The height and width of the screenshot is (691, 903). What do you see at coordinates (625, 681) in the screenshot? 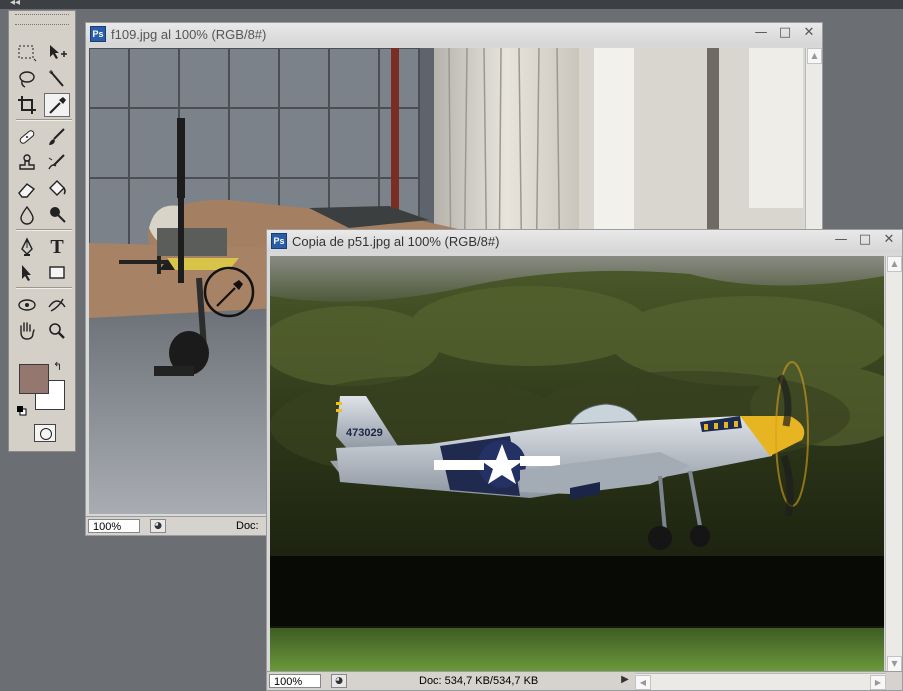
I see `status-menu-arrow-icon: ▶` at bounding box center [625, 681].